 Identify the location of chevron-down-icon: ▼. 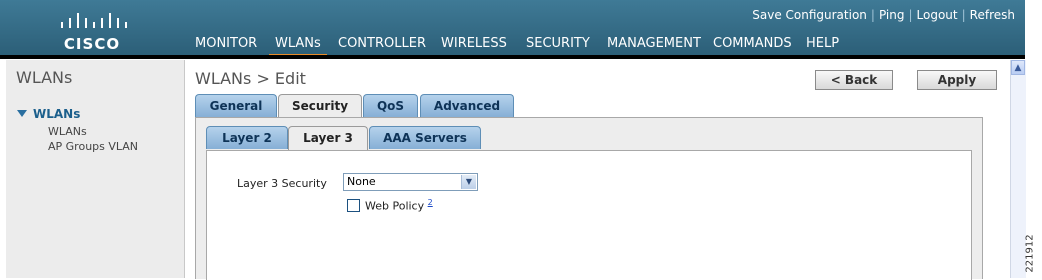
(468, 182).